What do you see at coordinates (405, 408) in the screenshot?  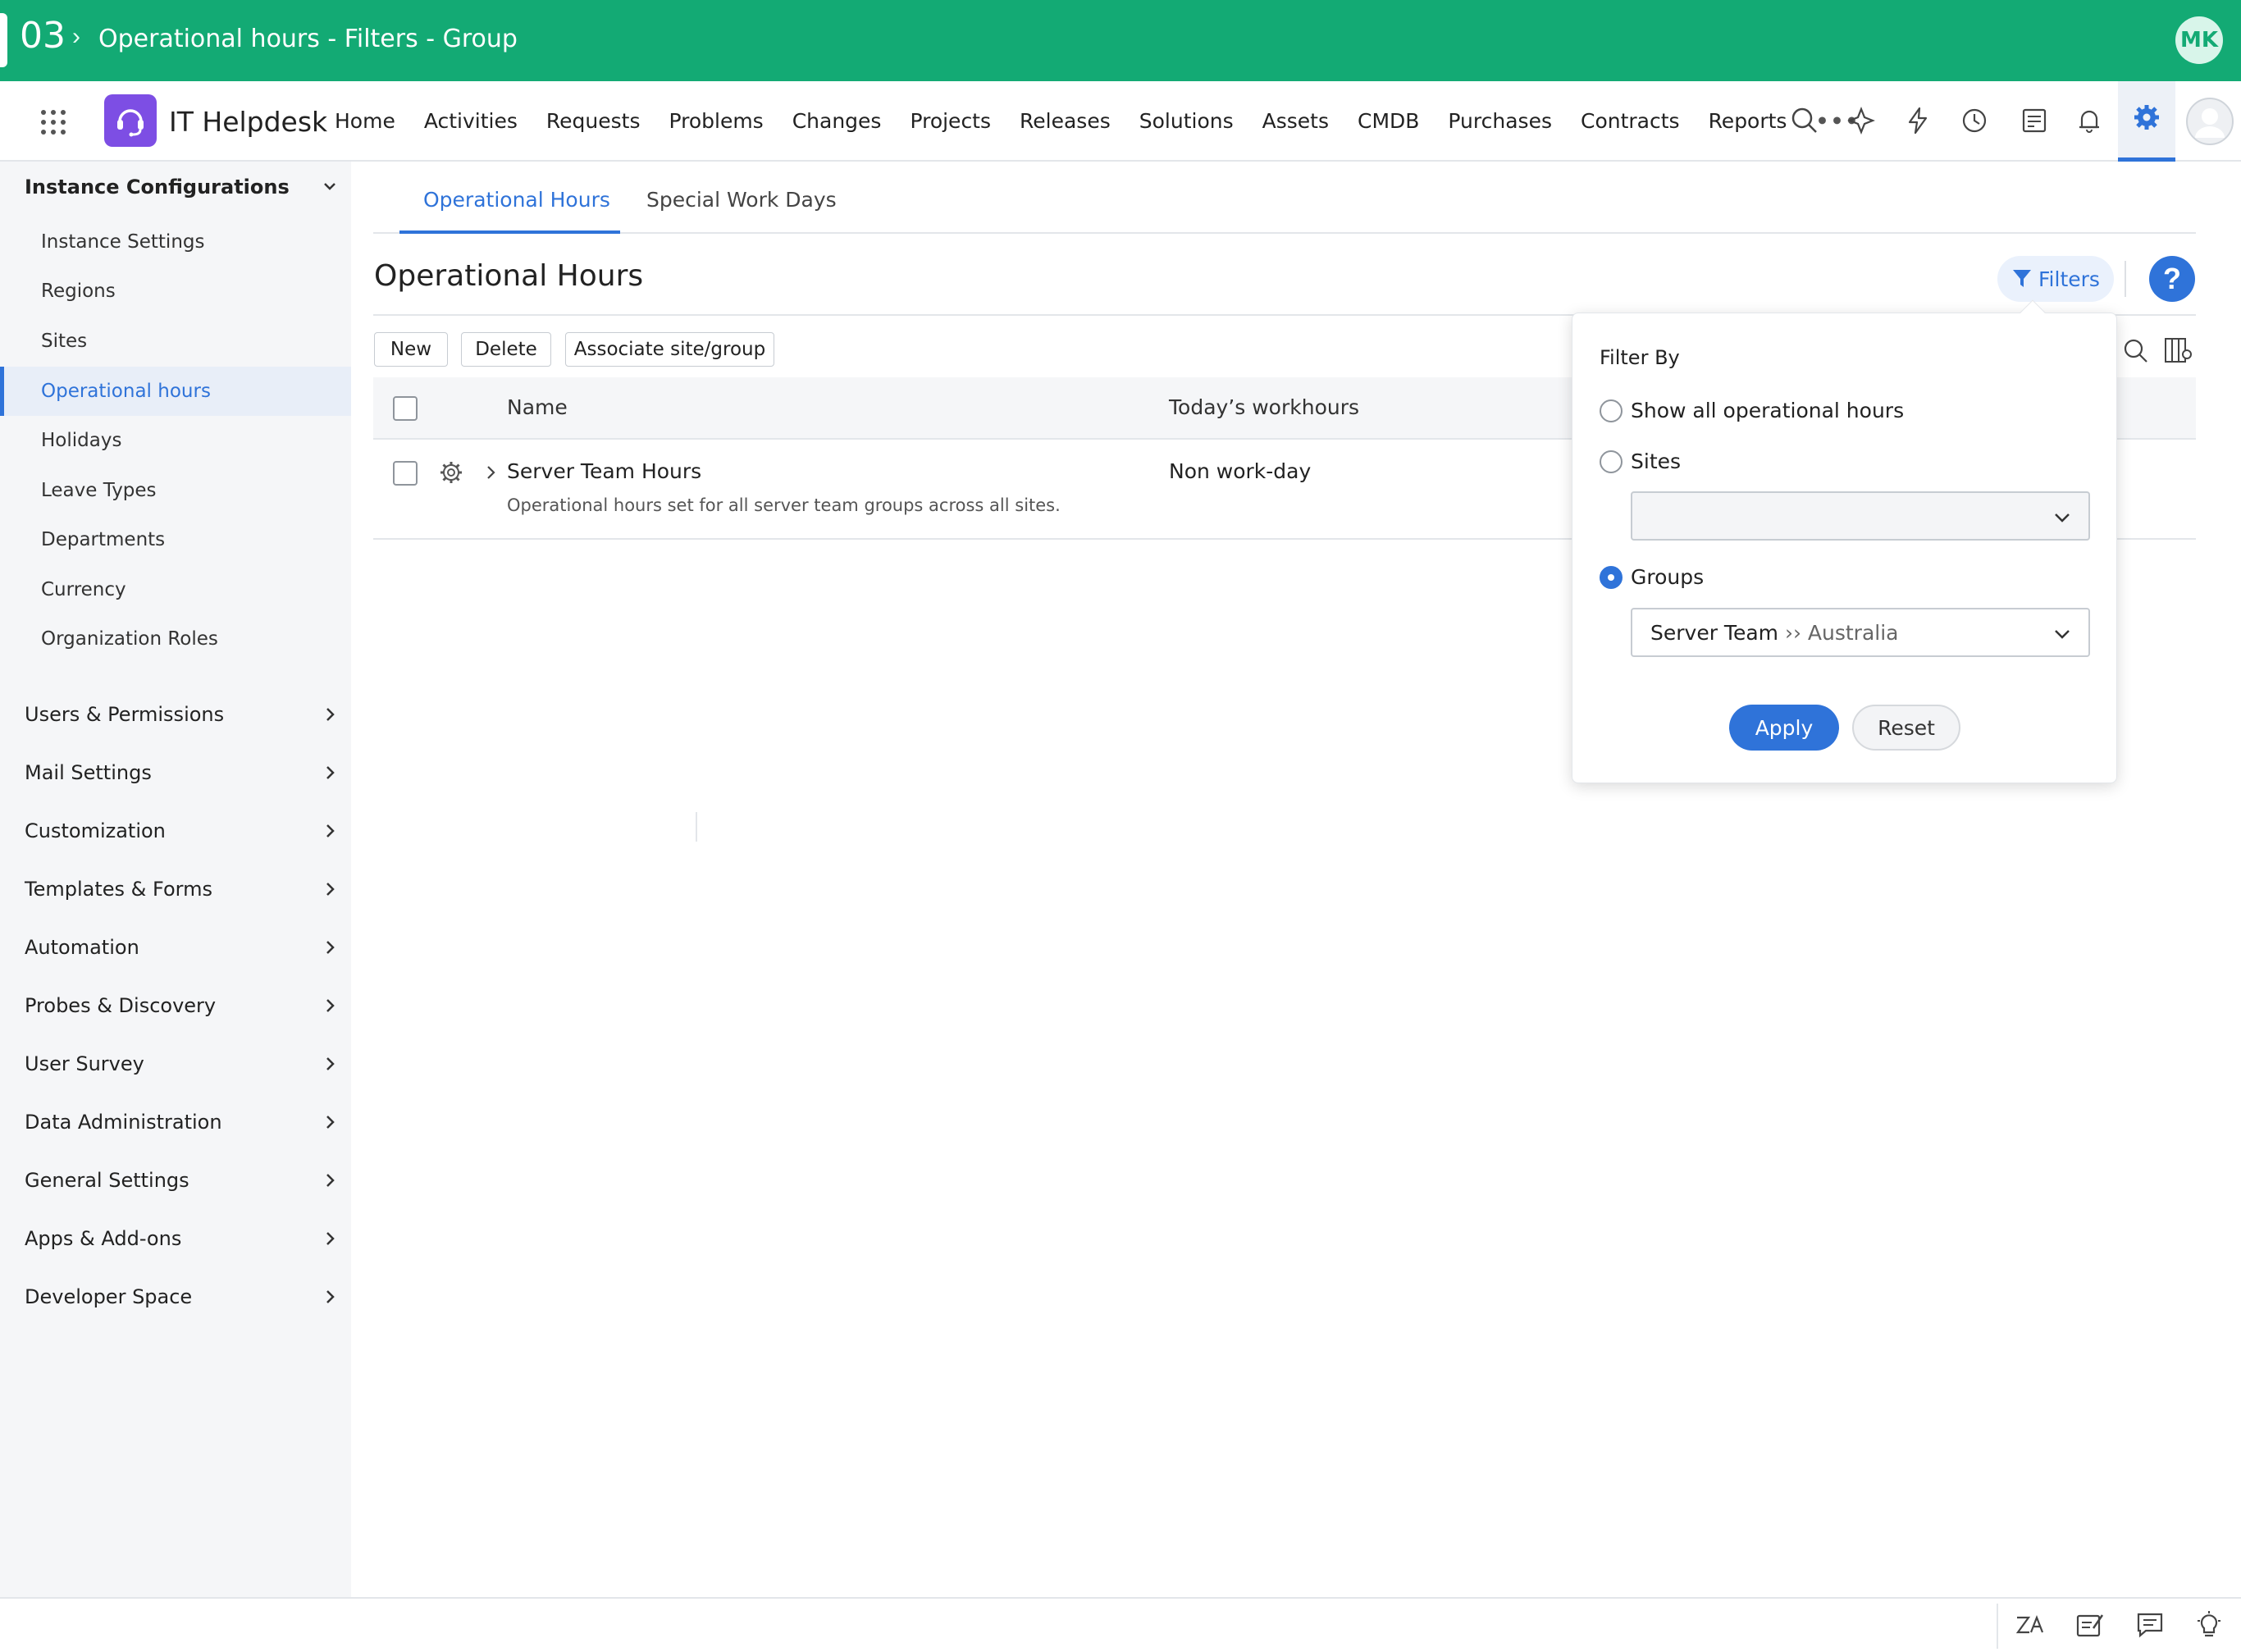 I see `select-all-checkbox` at bounding box center [405, 408].